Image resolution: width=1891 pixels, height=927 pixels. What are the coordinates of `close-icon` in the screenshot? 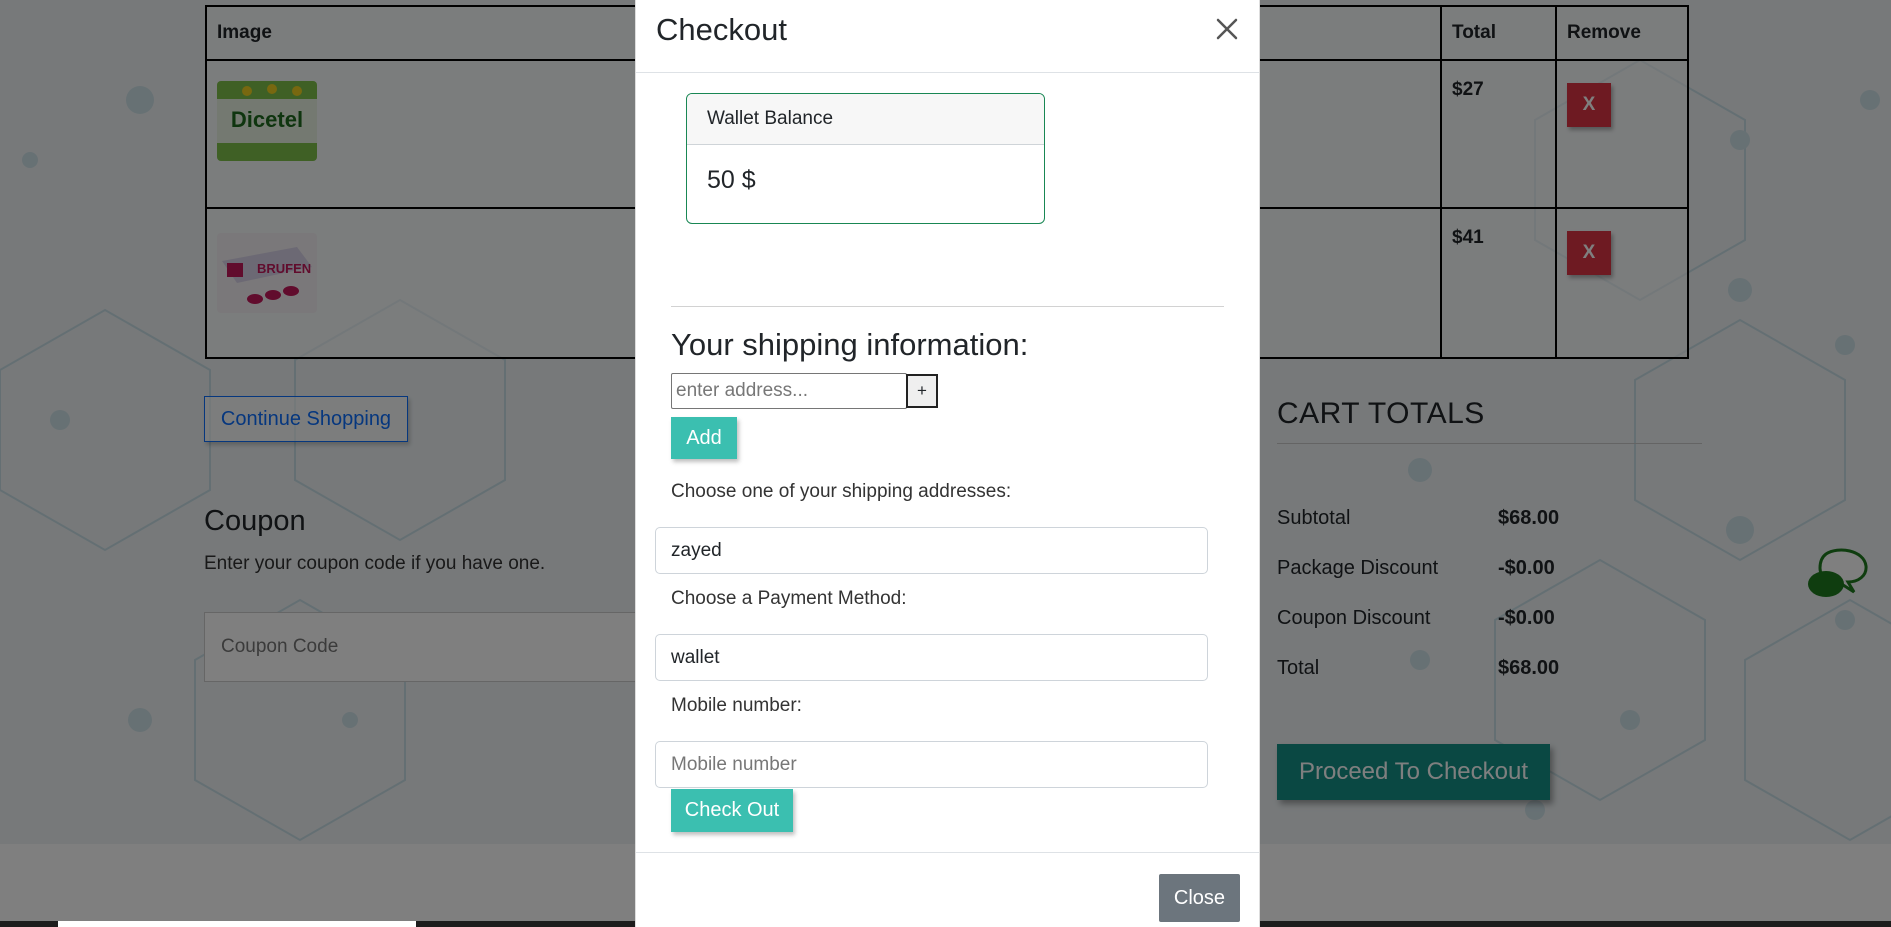 It's located at (1227, 29).